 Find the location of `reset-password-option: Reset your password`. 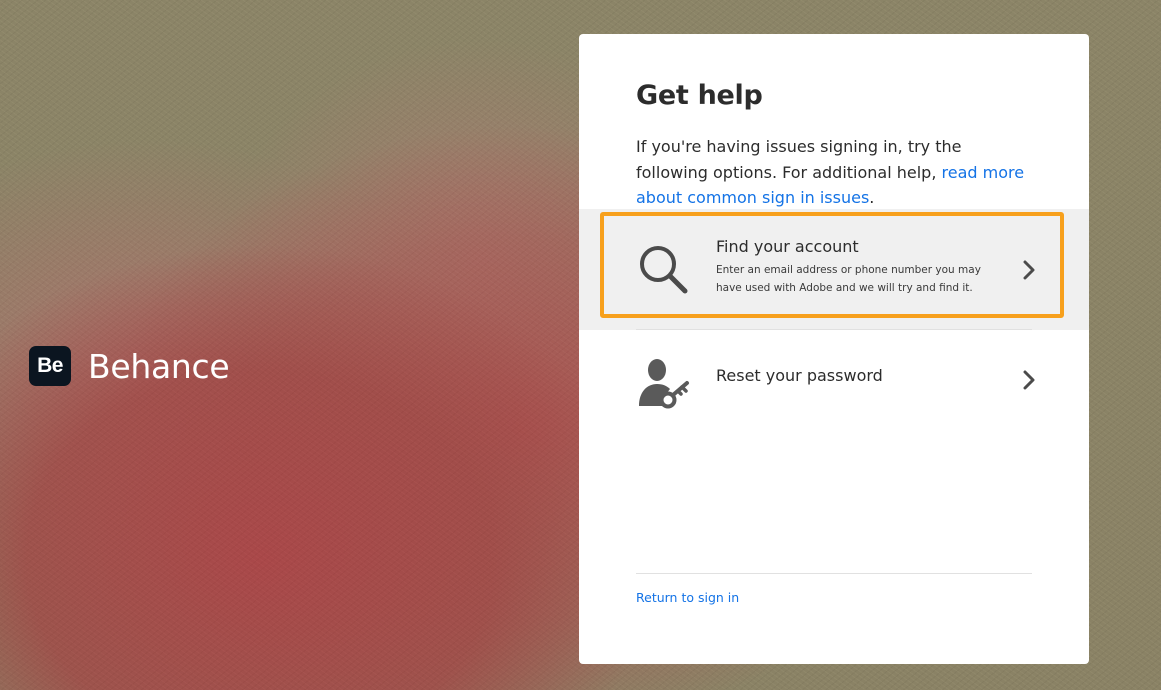

reset-password-option: Reset your password is located at coordinates (834, 385).